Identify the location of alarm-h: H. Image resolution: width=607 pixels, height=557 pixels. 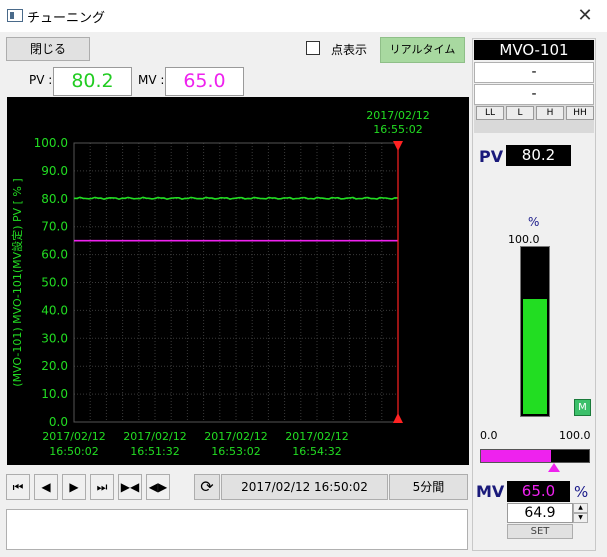
(550, 113).